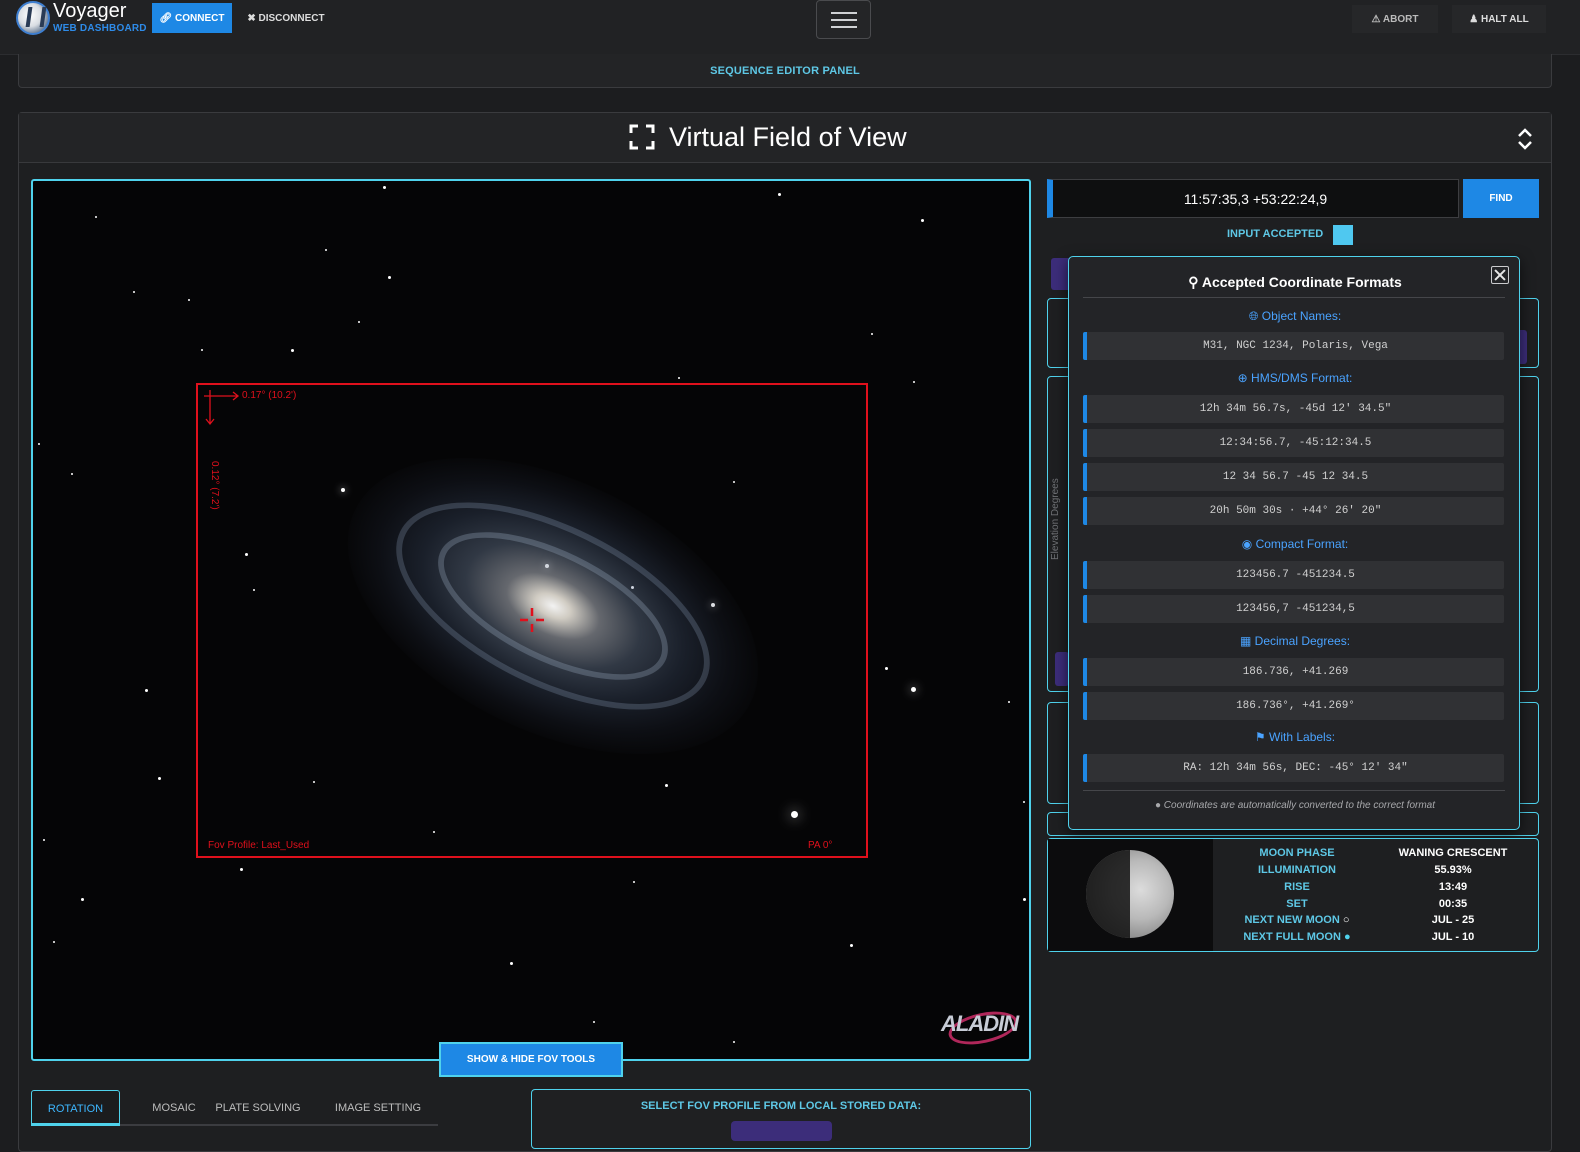 Image resolution: width=1580 pixels, height=1152 pixels. I want to click on next-new-moon-key: NEXT NEW MOON ○, so click(1297, 920).